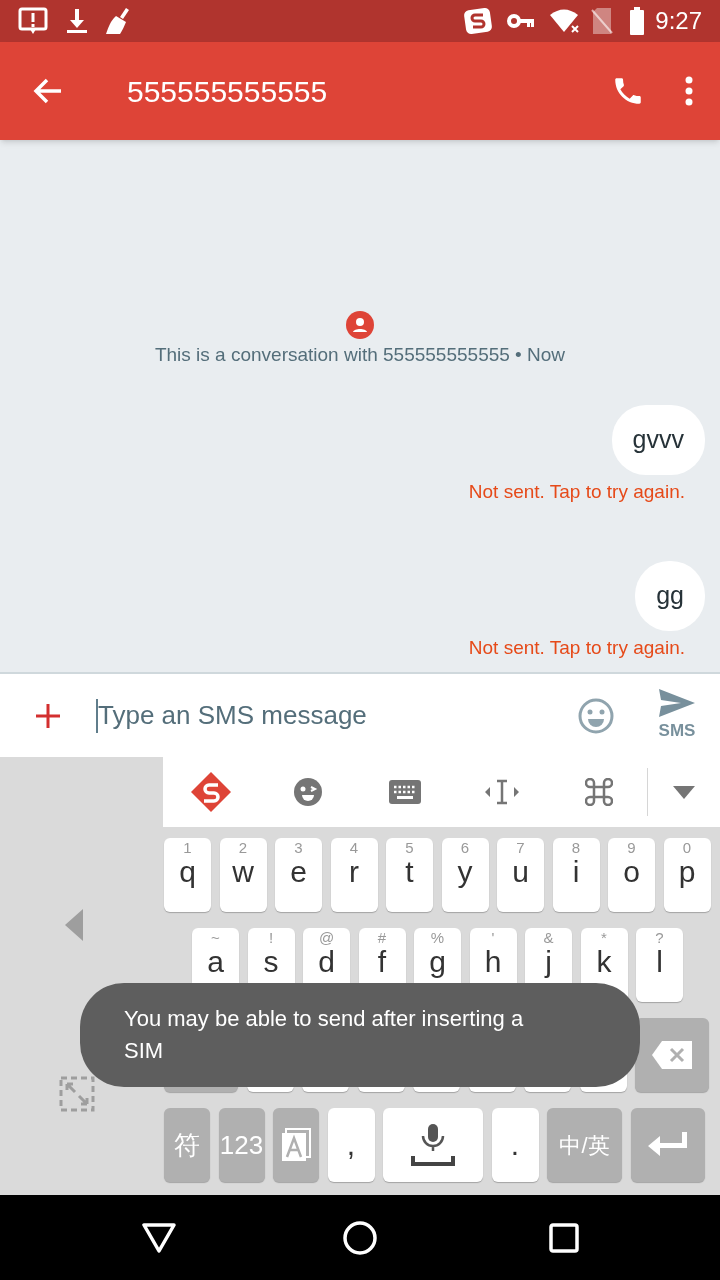 The image size is (720, 1280). Describe the element at coordinates (404, 792) in the screenshot. I see `keyboard-icon` at that location.